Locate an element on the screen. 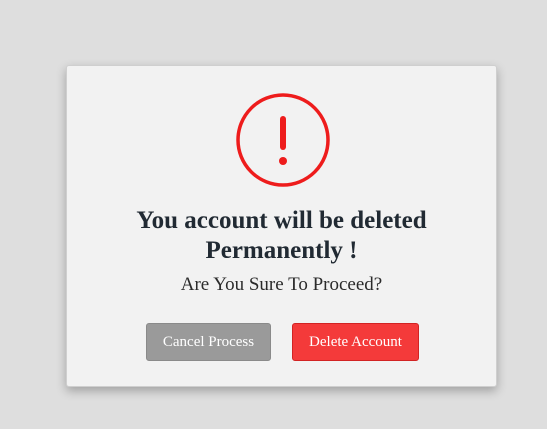  delete-account-button: Delete Account is located at coordinates (355, 342).